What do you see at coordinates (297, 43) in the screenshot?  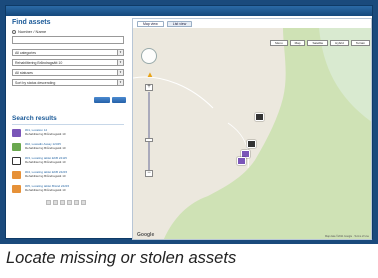 I see `map-type-map: Map` at bounding box center [297, 43].